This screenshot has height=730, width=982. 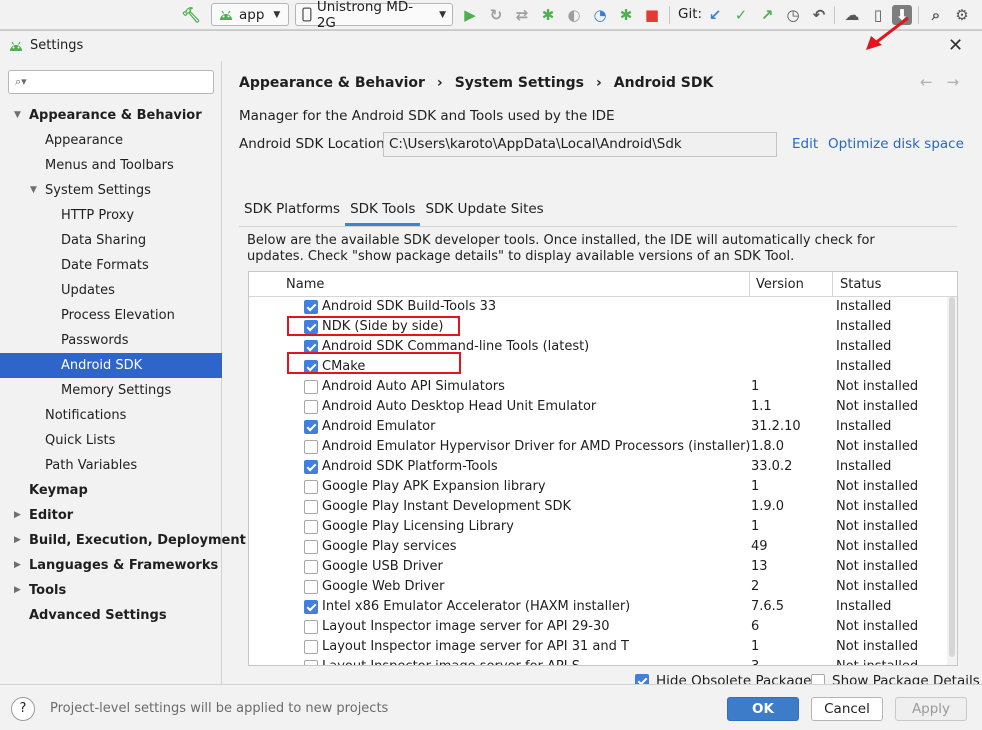 What do you see at coordinates (111, 265) in the screenshot?
I see `sidebar-item-date-formats: Date Formats` at bounding box center [111, 265].